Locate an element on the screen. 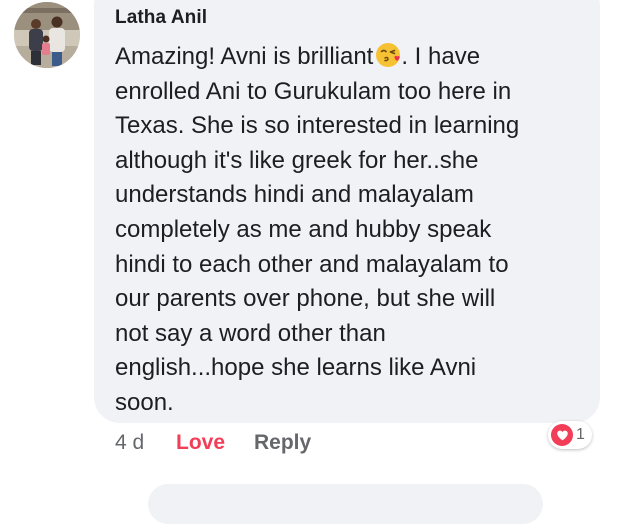  face-blowing-a-kiss-icon is located at coordinates (388, 55).